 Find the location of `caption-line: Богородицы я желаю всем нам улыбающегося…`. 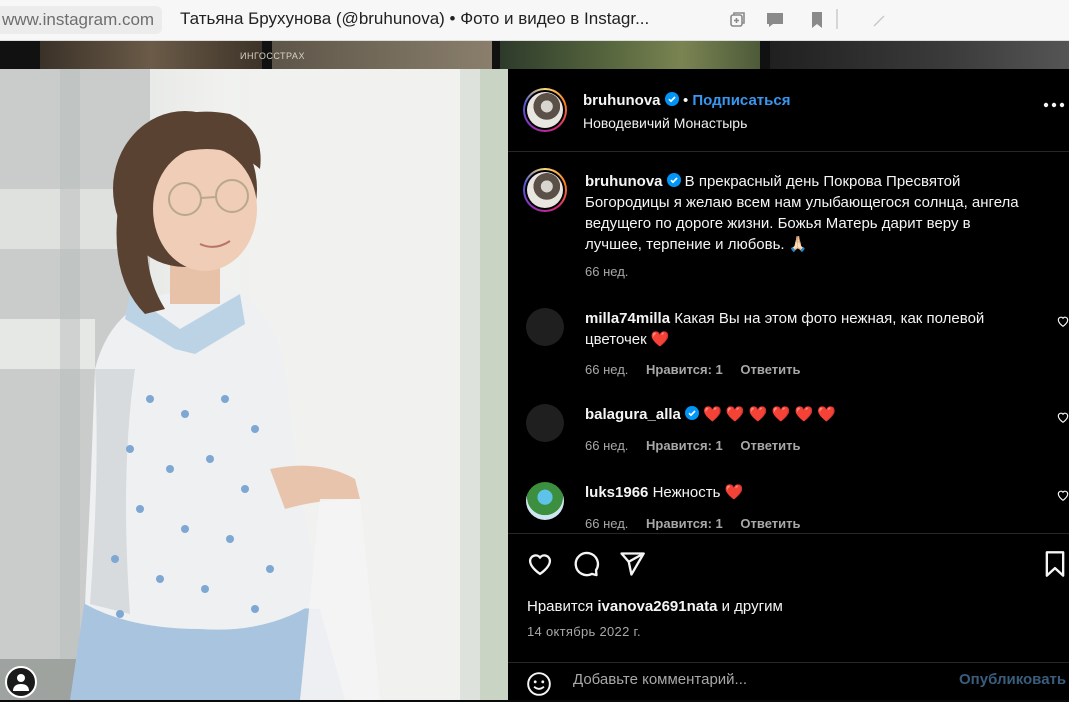

caption-line: Богородицы я желаю всем нам улыбающегося… is located at coordinates (802, 202).